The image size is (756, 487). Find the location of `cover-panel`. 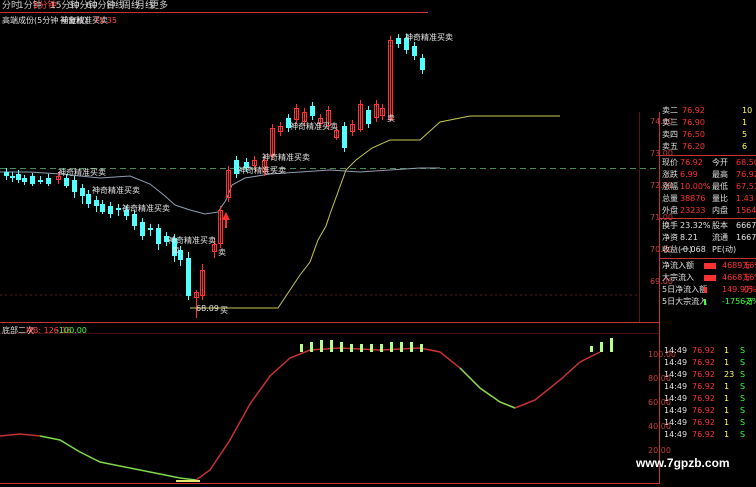

cover-panel is located at coordinates (592, 62).